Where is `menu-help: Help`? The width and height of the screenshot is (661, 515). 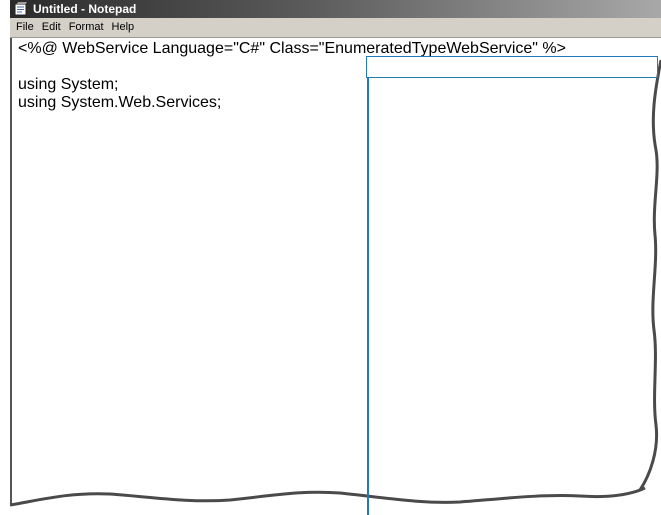
menu-help: Help is located at coordinates (123, 27).